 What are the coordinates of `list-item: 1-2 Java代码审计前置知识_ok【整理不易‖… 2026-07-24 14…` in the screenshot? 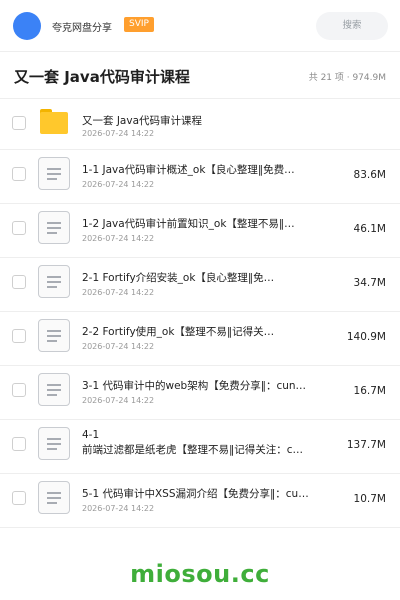 It's located at (200, 231).